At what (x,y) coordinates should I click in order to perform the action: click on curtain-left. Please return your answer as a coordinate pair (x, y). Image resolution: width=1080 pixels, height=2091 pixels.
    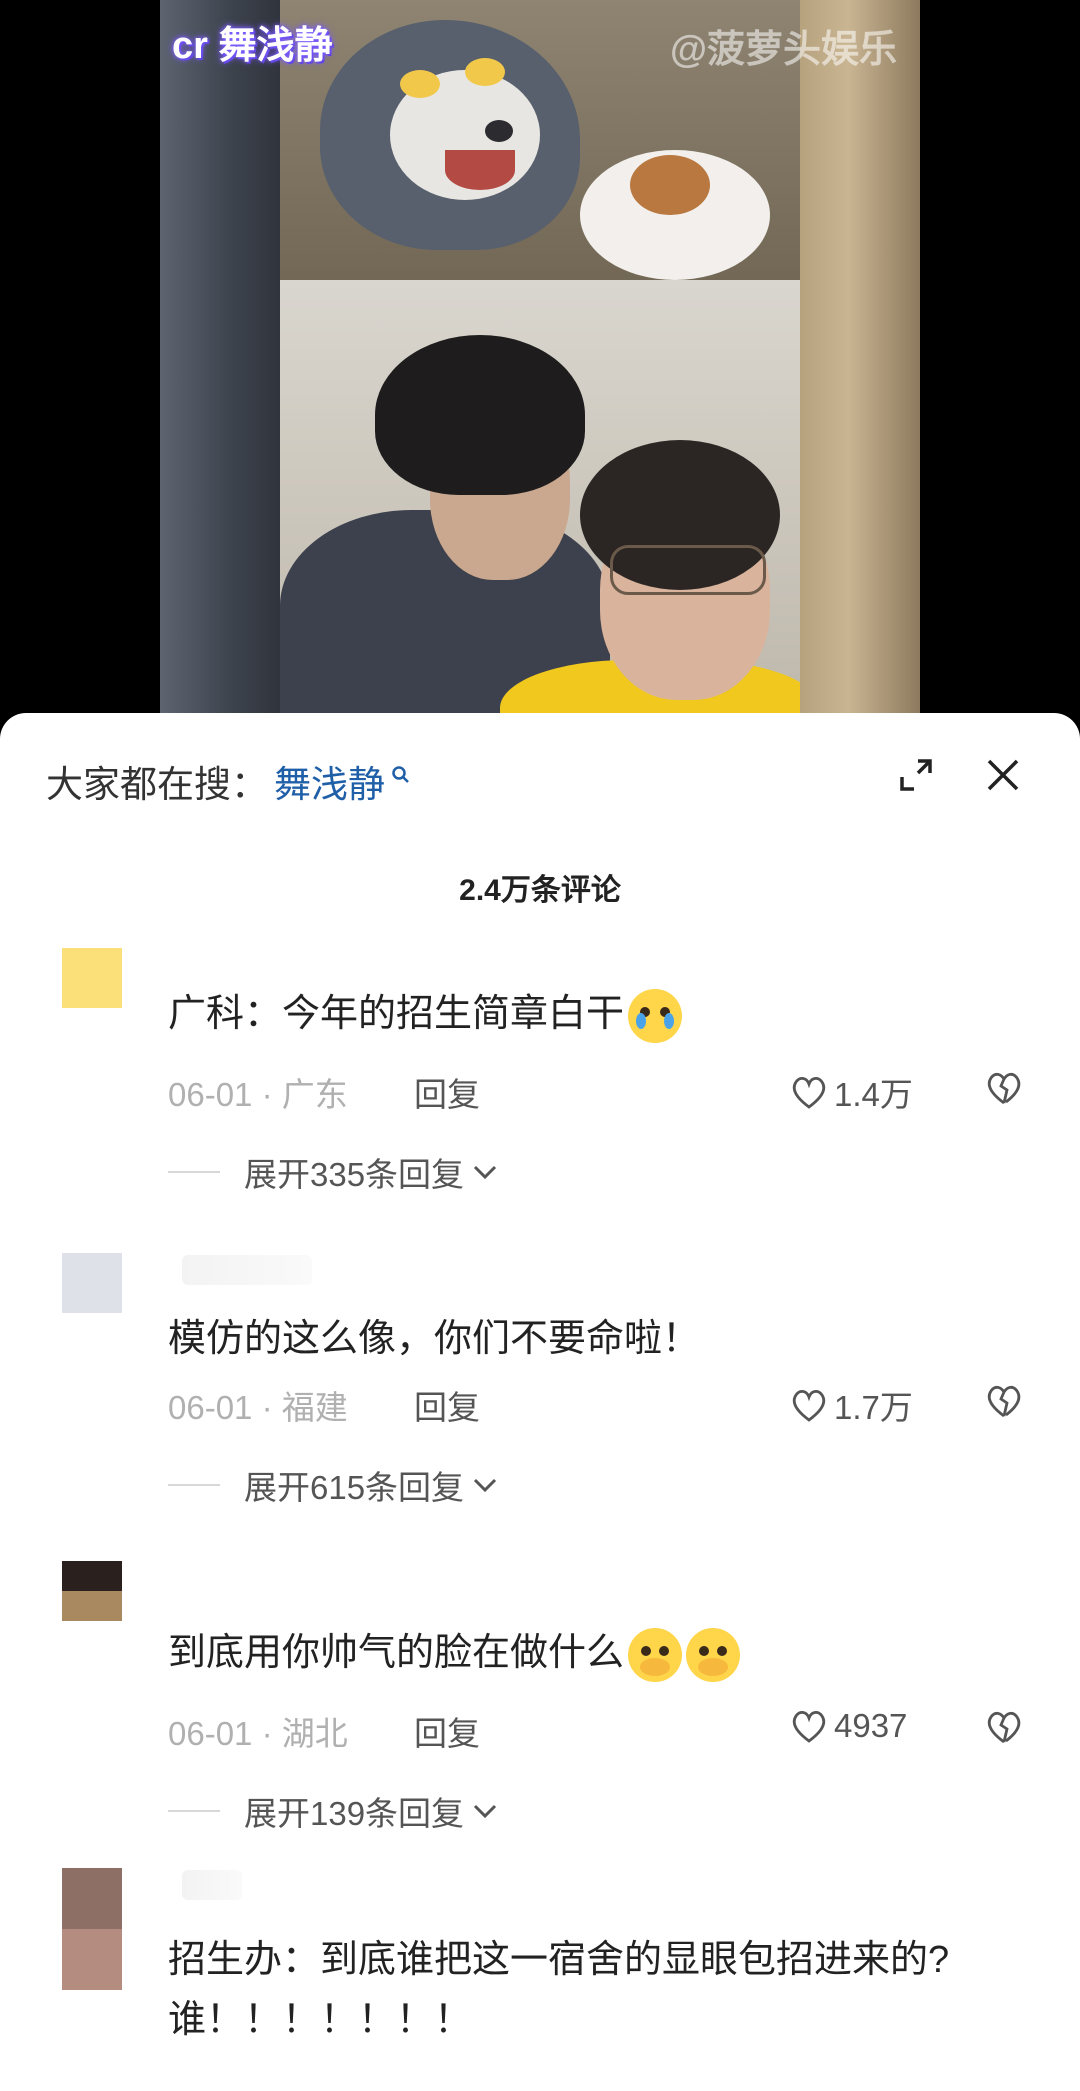
    Looking at the image, I should click on (220, 365).